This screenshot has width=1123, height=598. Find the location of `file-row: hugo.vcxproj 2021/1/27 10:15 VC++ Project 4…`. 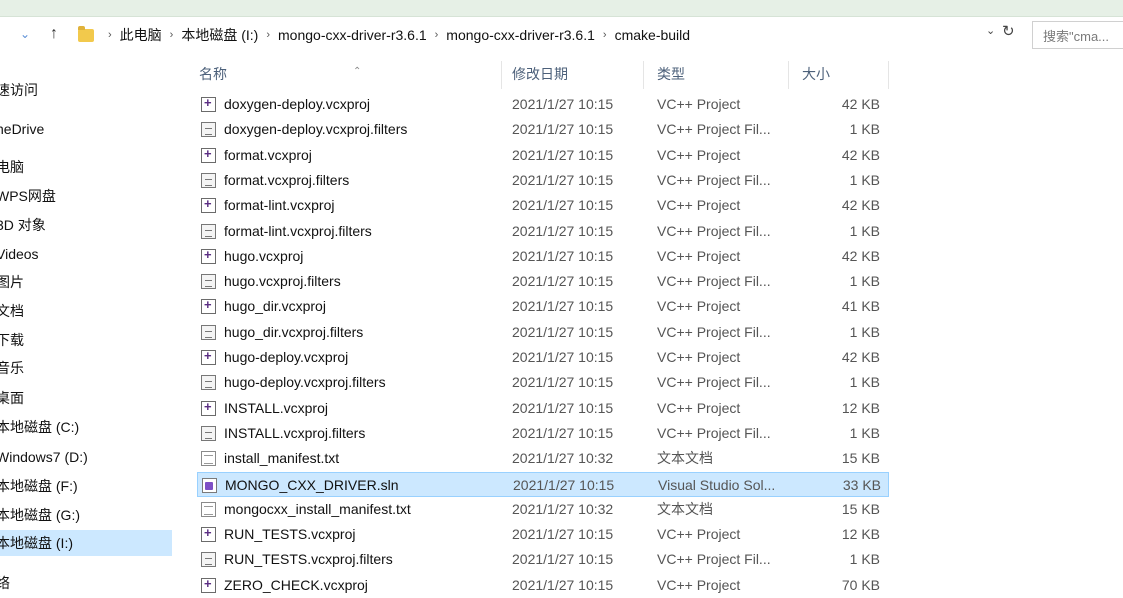

file-row: hugo.vcxproj 2021/1/27 10:15 VC++ Project 4… is located at coordinates (543, 256).